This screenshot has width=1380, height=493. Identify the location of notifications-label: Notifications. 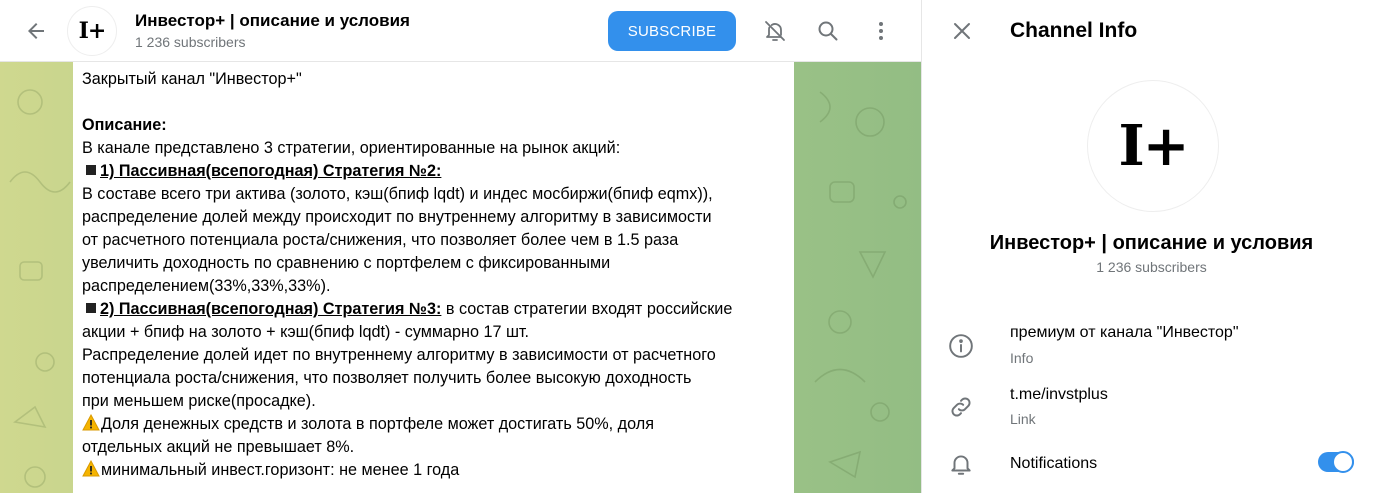
(1054, 463).